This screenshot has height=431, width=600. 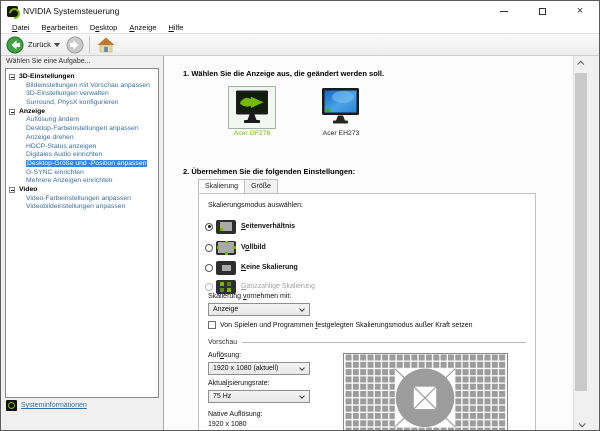 What do you see at coordinates (239, 383) in the screenshot?
I see `refresh-rate-label: Aktualisierungsrate:` at bounding box center [239, 383].